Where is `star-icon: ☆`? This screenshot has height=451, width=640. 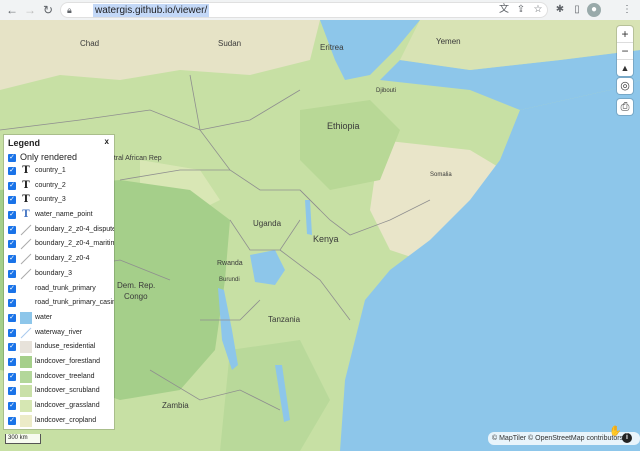
star-icon: ☆ is located at coordinates (538, 10).